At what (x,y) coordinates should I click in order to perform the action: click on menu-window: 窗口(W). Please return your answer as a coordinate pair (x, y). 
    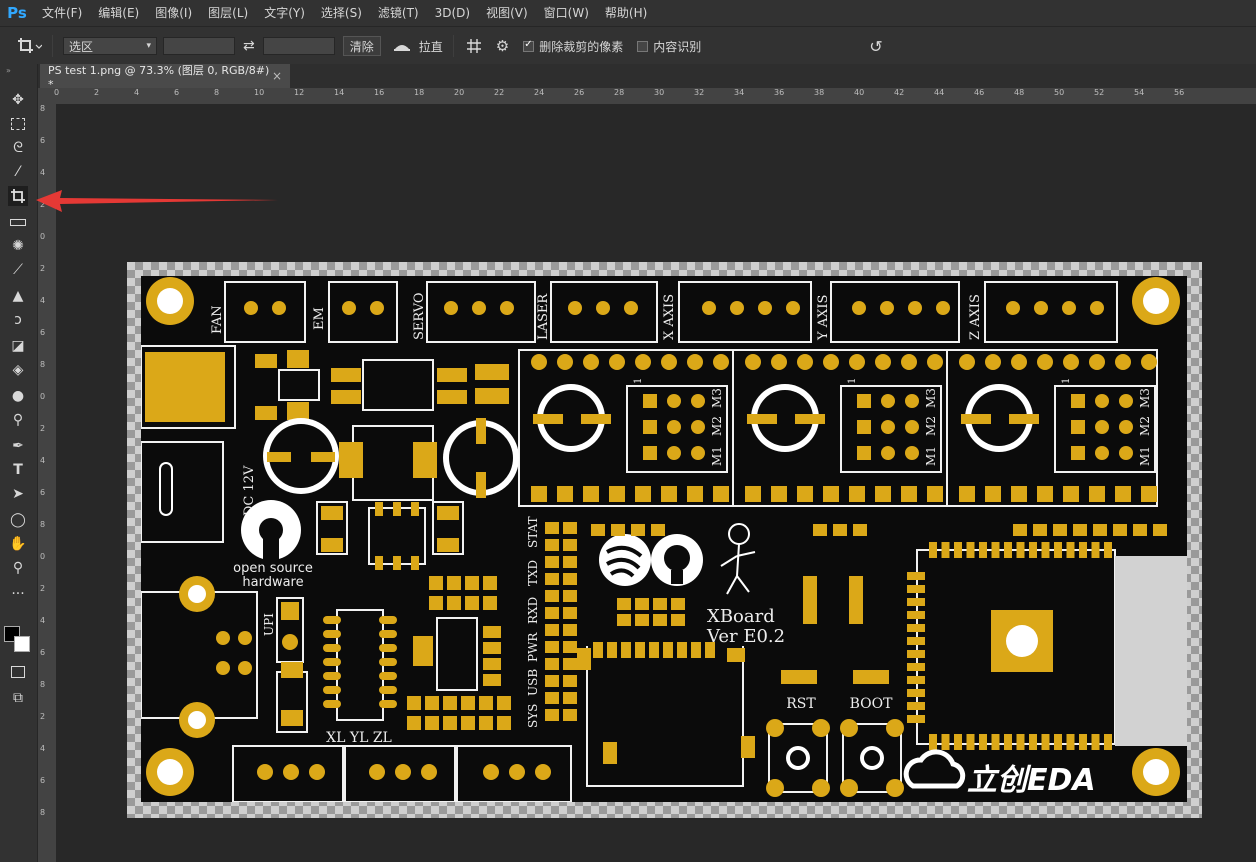
    Looking at the image, I should click on (566, 13).